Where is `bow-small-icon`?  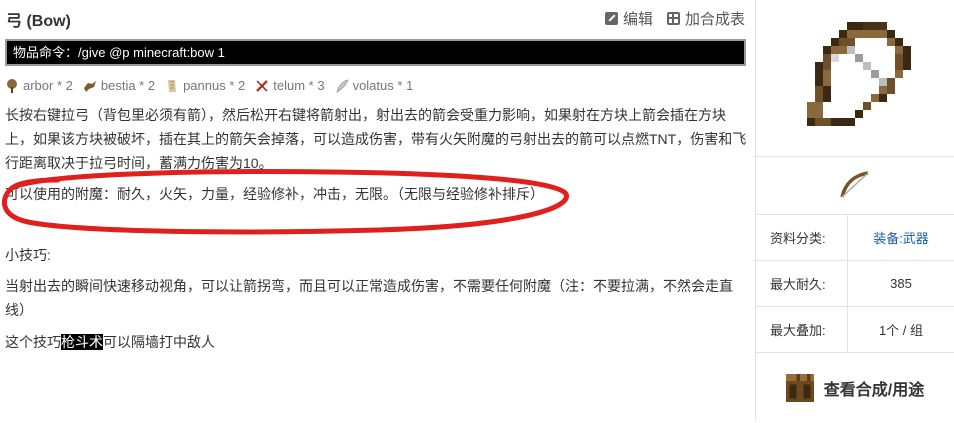
bow-small-icon is located at coordinates (854, 184).